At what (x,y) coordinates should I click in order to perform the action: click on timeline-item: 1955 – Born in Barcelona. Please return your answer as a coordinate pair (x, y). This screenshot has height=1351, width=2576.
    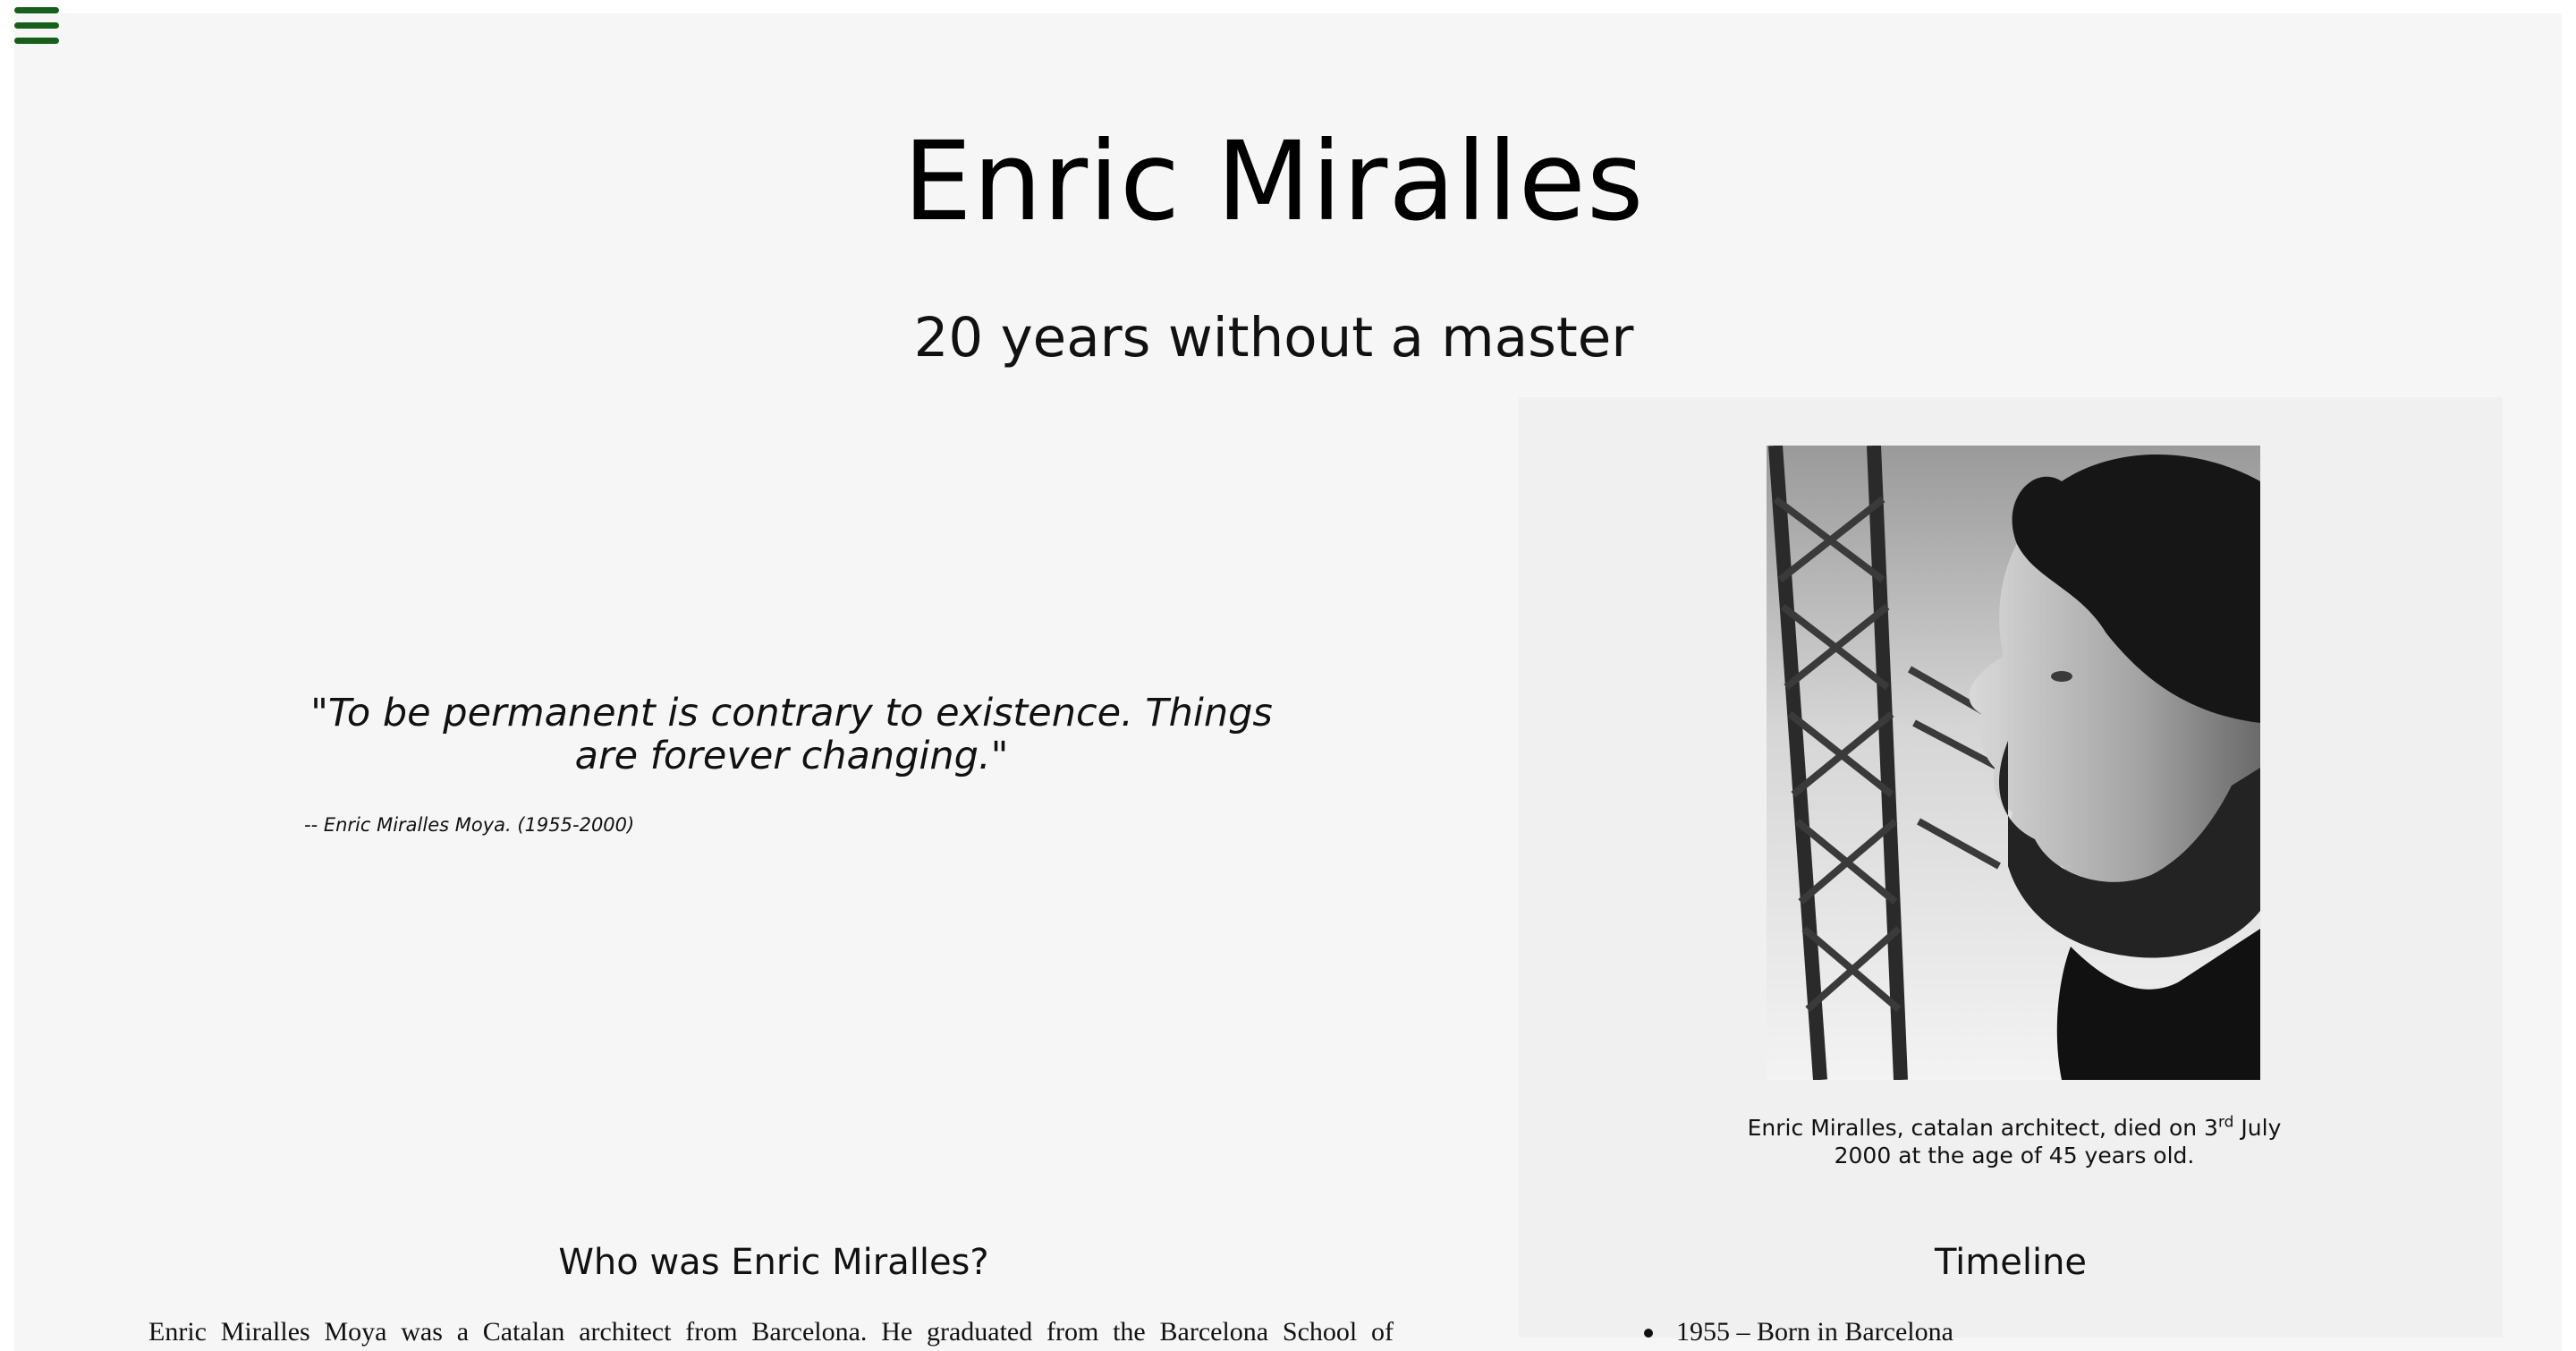
    Looking at the image, I should click on (2046, 1332).